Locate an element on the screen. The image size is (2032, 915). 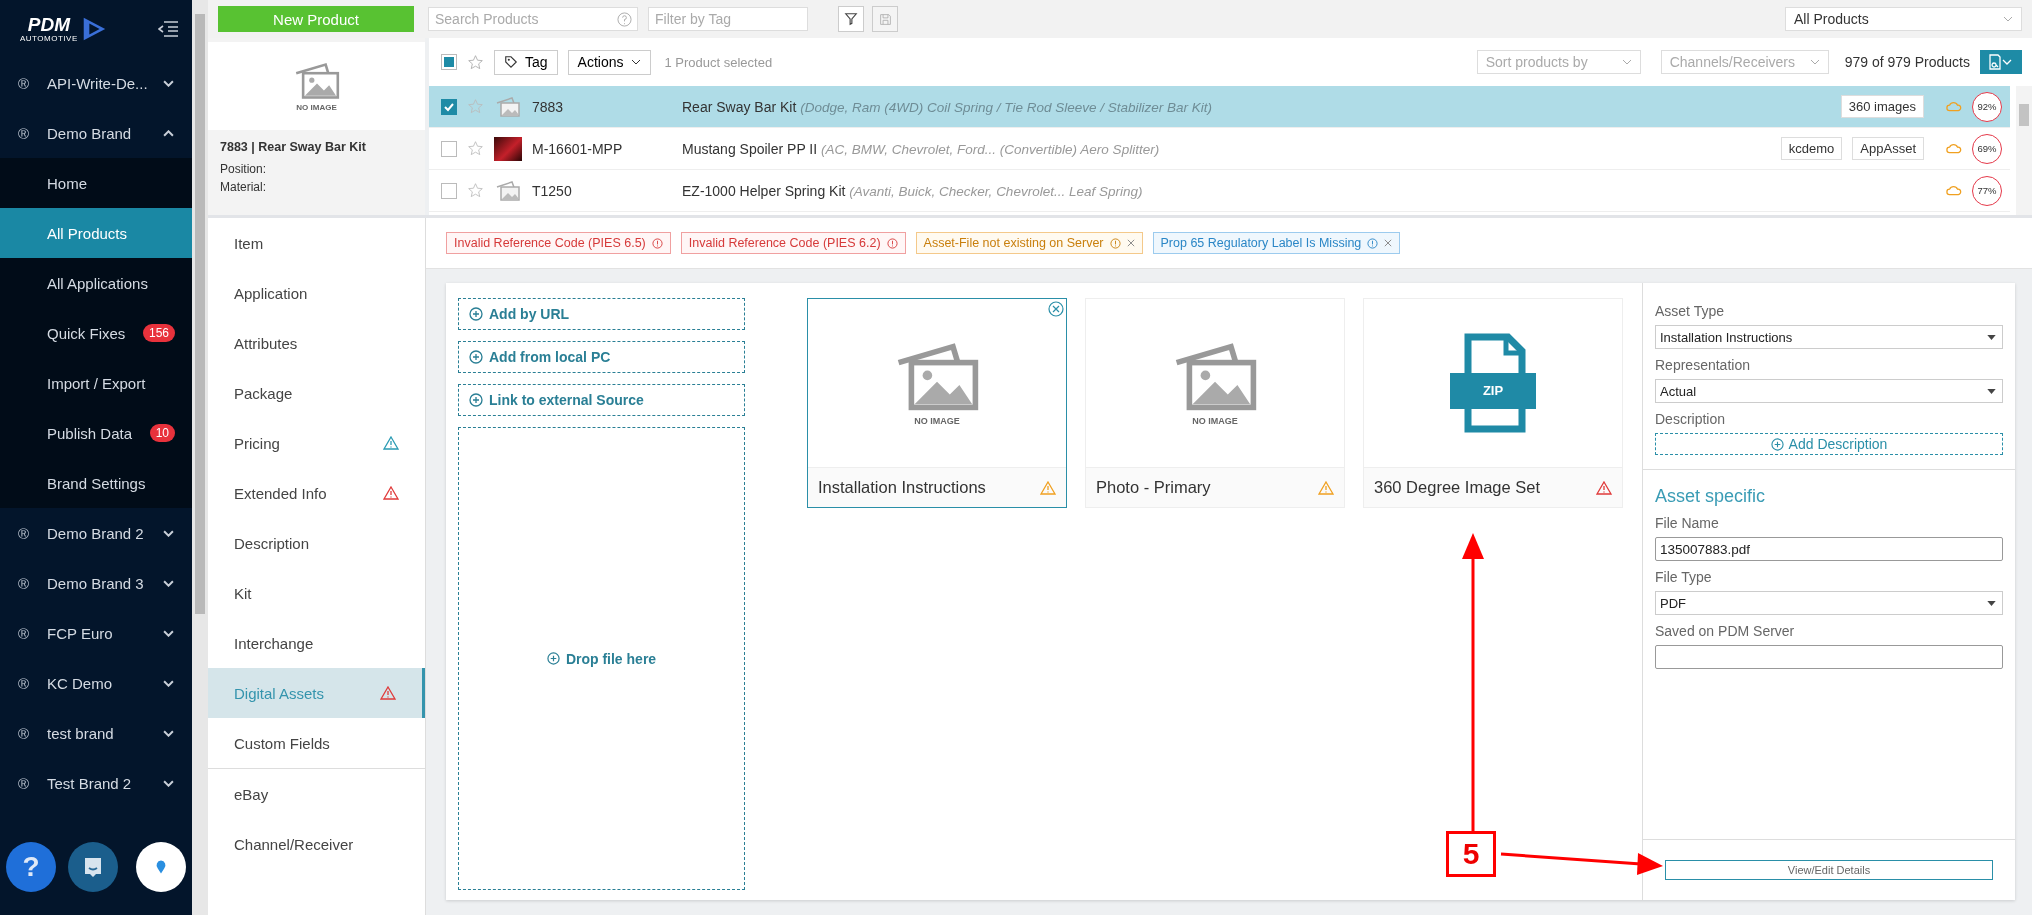
help-icon is located at coordinates (624, 19).